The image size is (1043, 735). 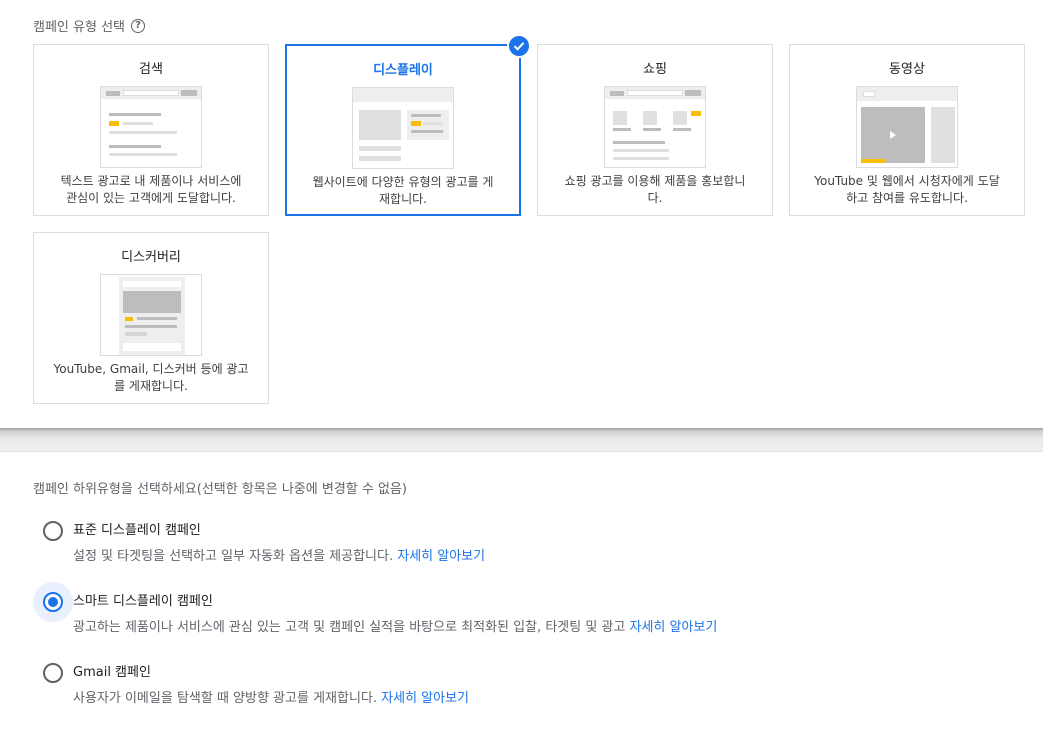 I want to click on card-desc-line: 관심이 있는 고객에게 도달합니다., so click(x=151, y=198).